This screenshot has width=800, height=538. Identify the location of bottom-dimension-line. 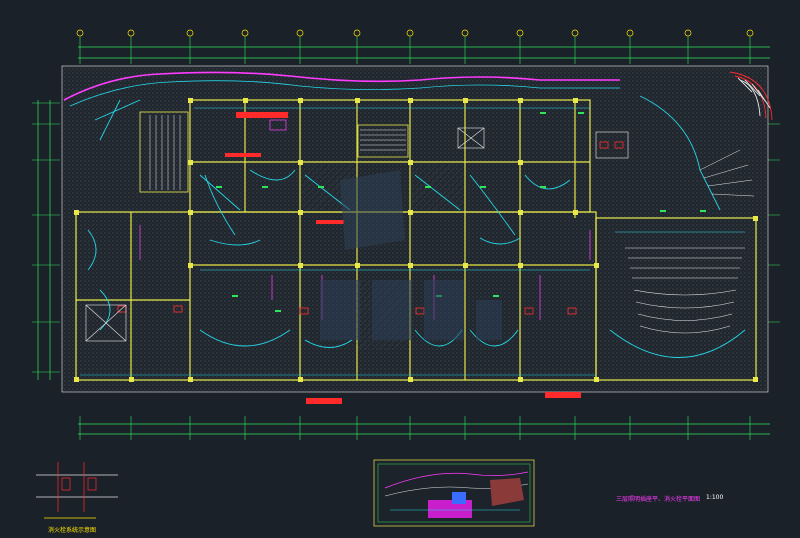
(424, 429).